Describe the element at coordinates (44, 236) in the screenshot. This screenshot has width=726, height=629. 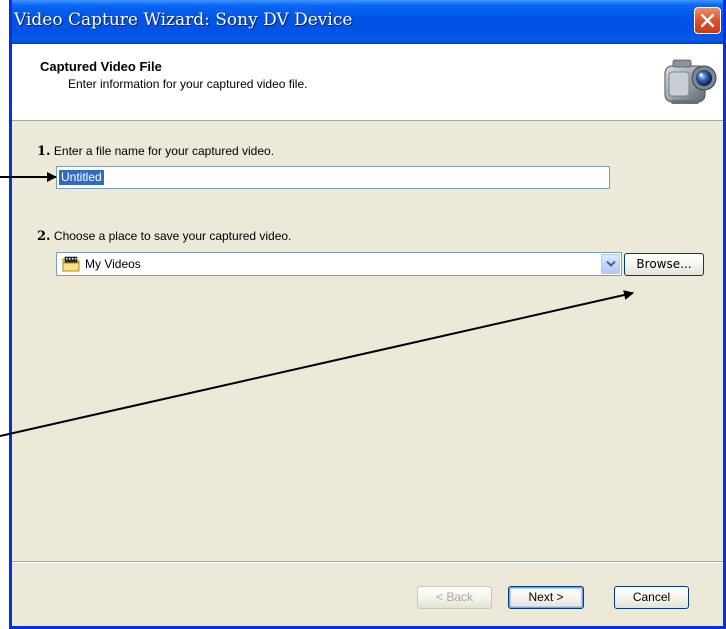
I see `step2-number: 2.` at that location.